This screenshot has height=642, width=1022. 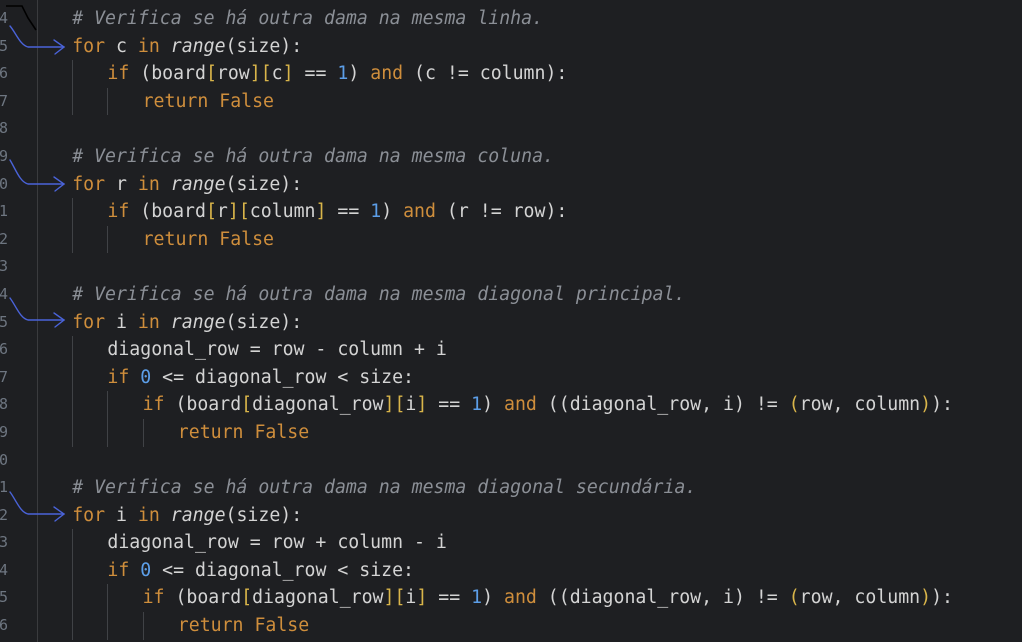 What do you see at coordinates (175, 101) in the screenshot?
I see `code-token: return` at bounding box center [175, 101].